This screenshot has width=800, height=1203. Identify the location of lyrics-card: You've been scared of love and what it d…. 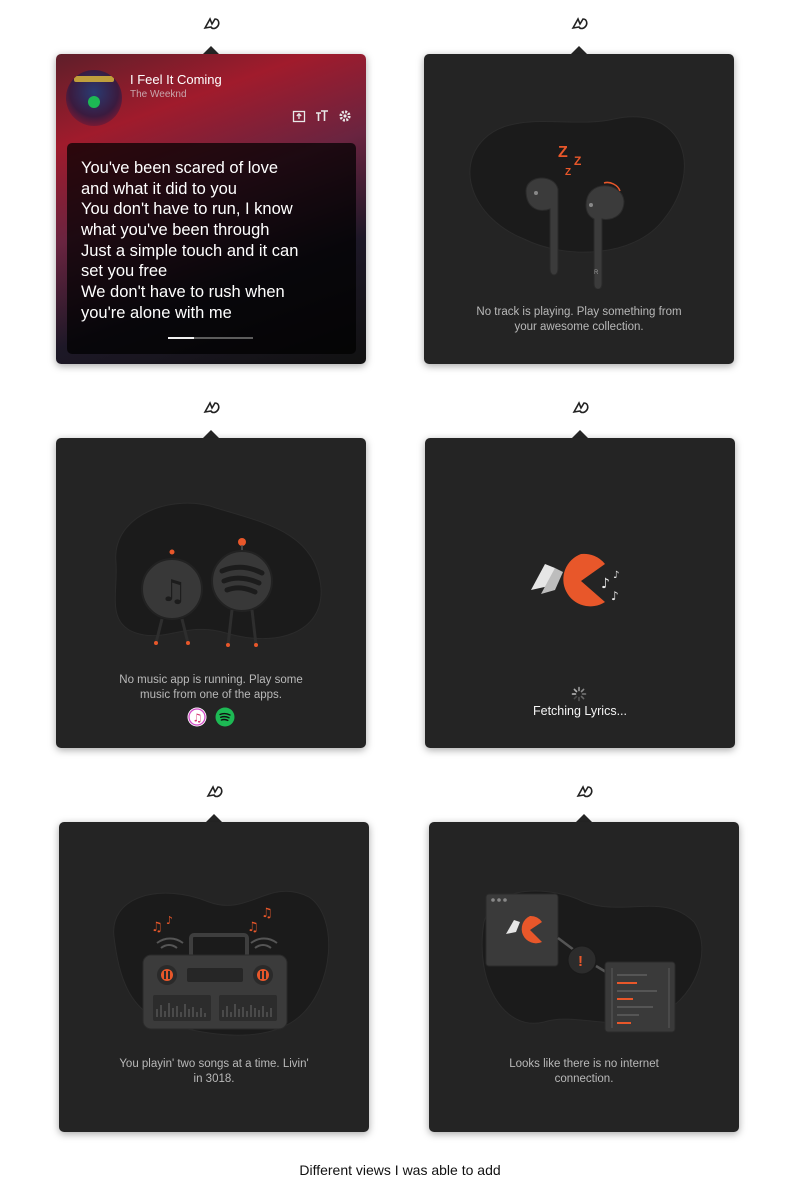
(211, 248).